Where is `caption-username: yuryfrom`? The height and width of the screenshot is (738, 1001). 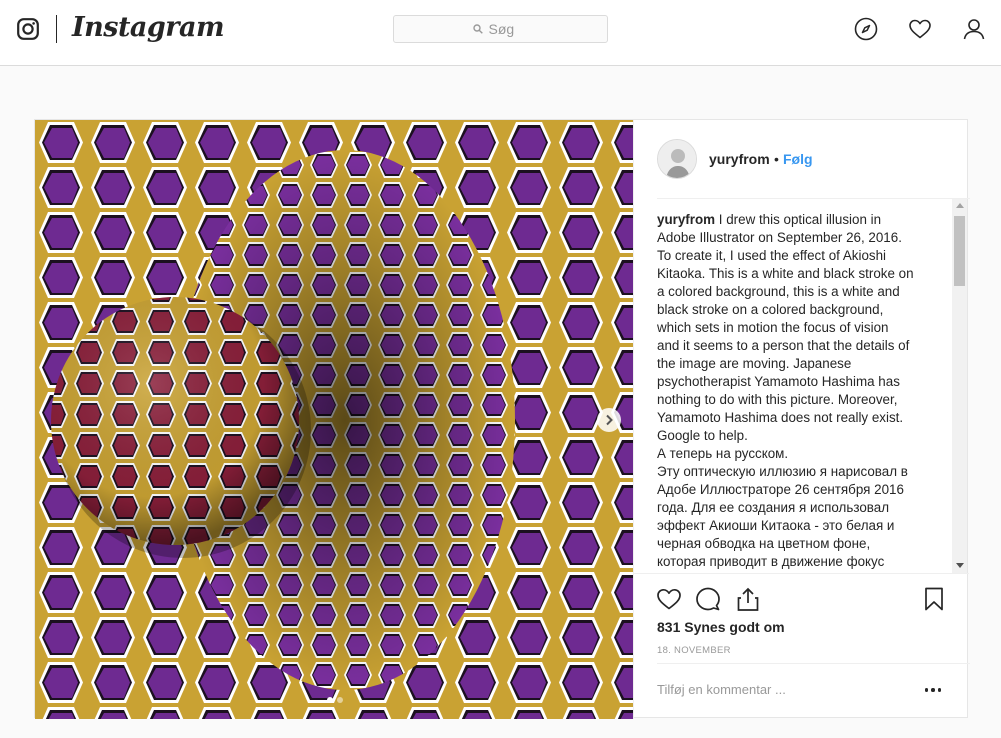 caption-username: yuryfrom is located at coordinates (686, 219).